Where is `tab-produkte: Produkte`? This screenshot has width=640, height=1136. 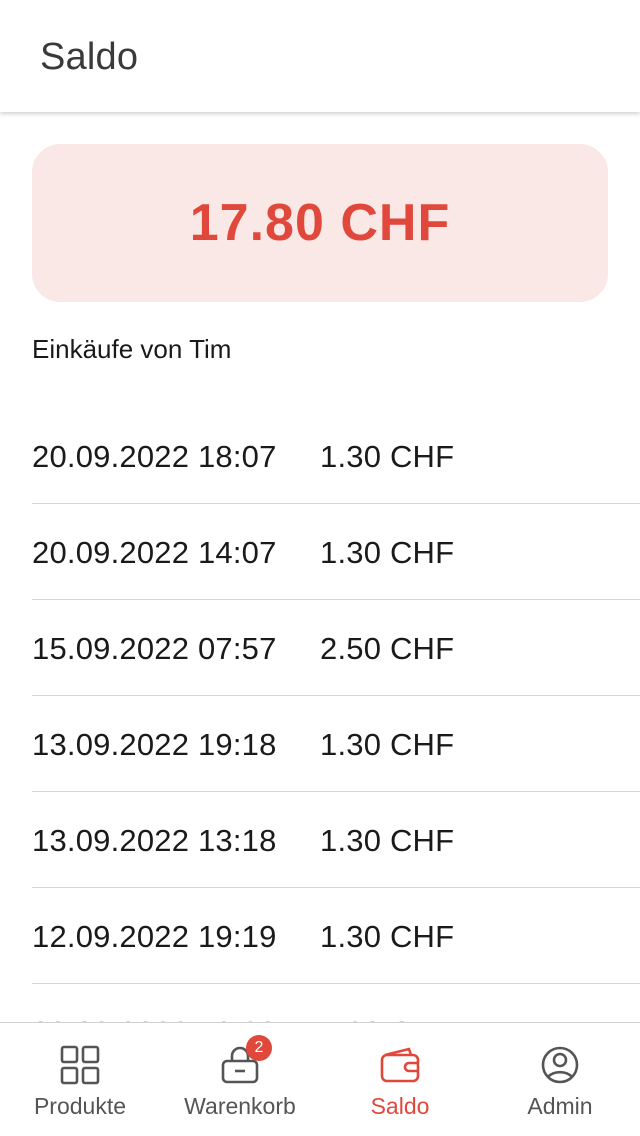 tab-produkte: Produkte is located at coordinates (80, 1079).